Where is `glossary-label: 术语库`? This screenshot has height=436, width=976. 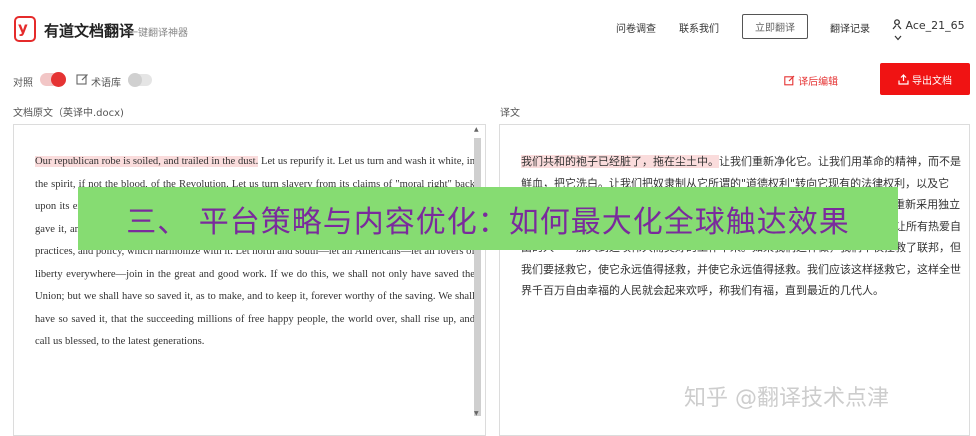 glossary-label: 术语库 is located at coordinates (106, 83).